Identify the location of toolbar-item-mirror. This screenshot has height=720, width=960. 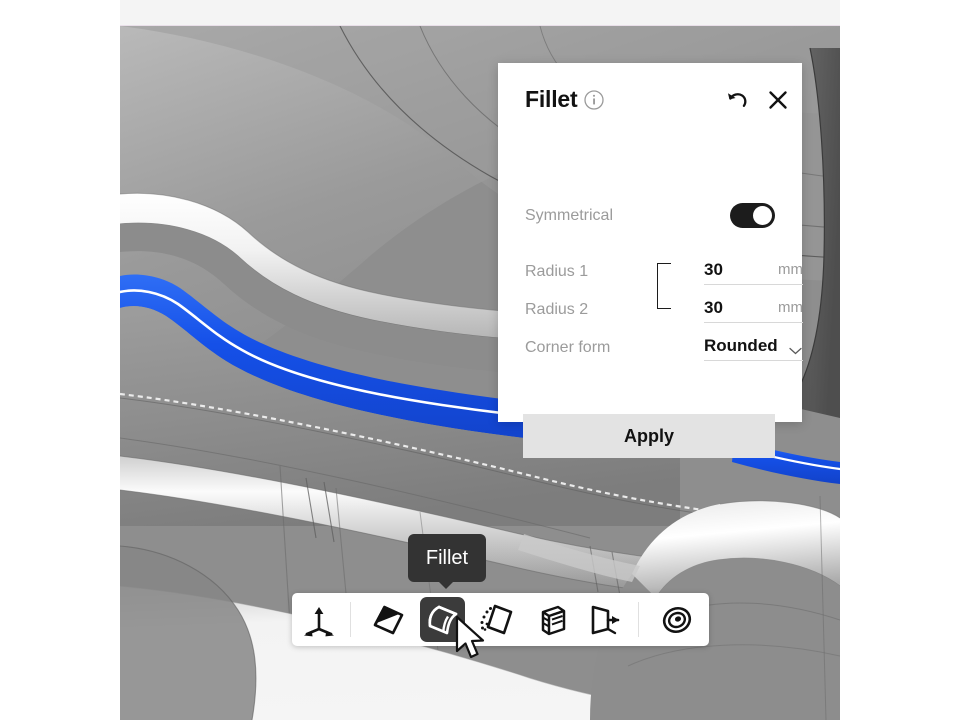
(604, 619).